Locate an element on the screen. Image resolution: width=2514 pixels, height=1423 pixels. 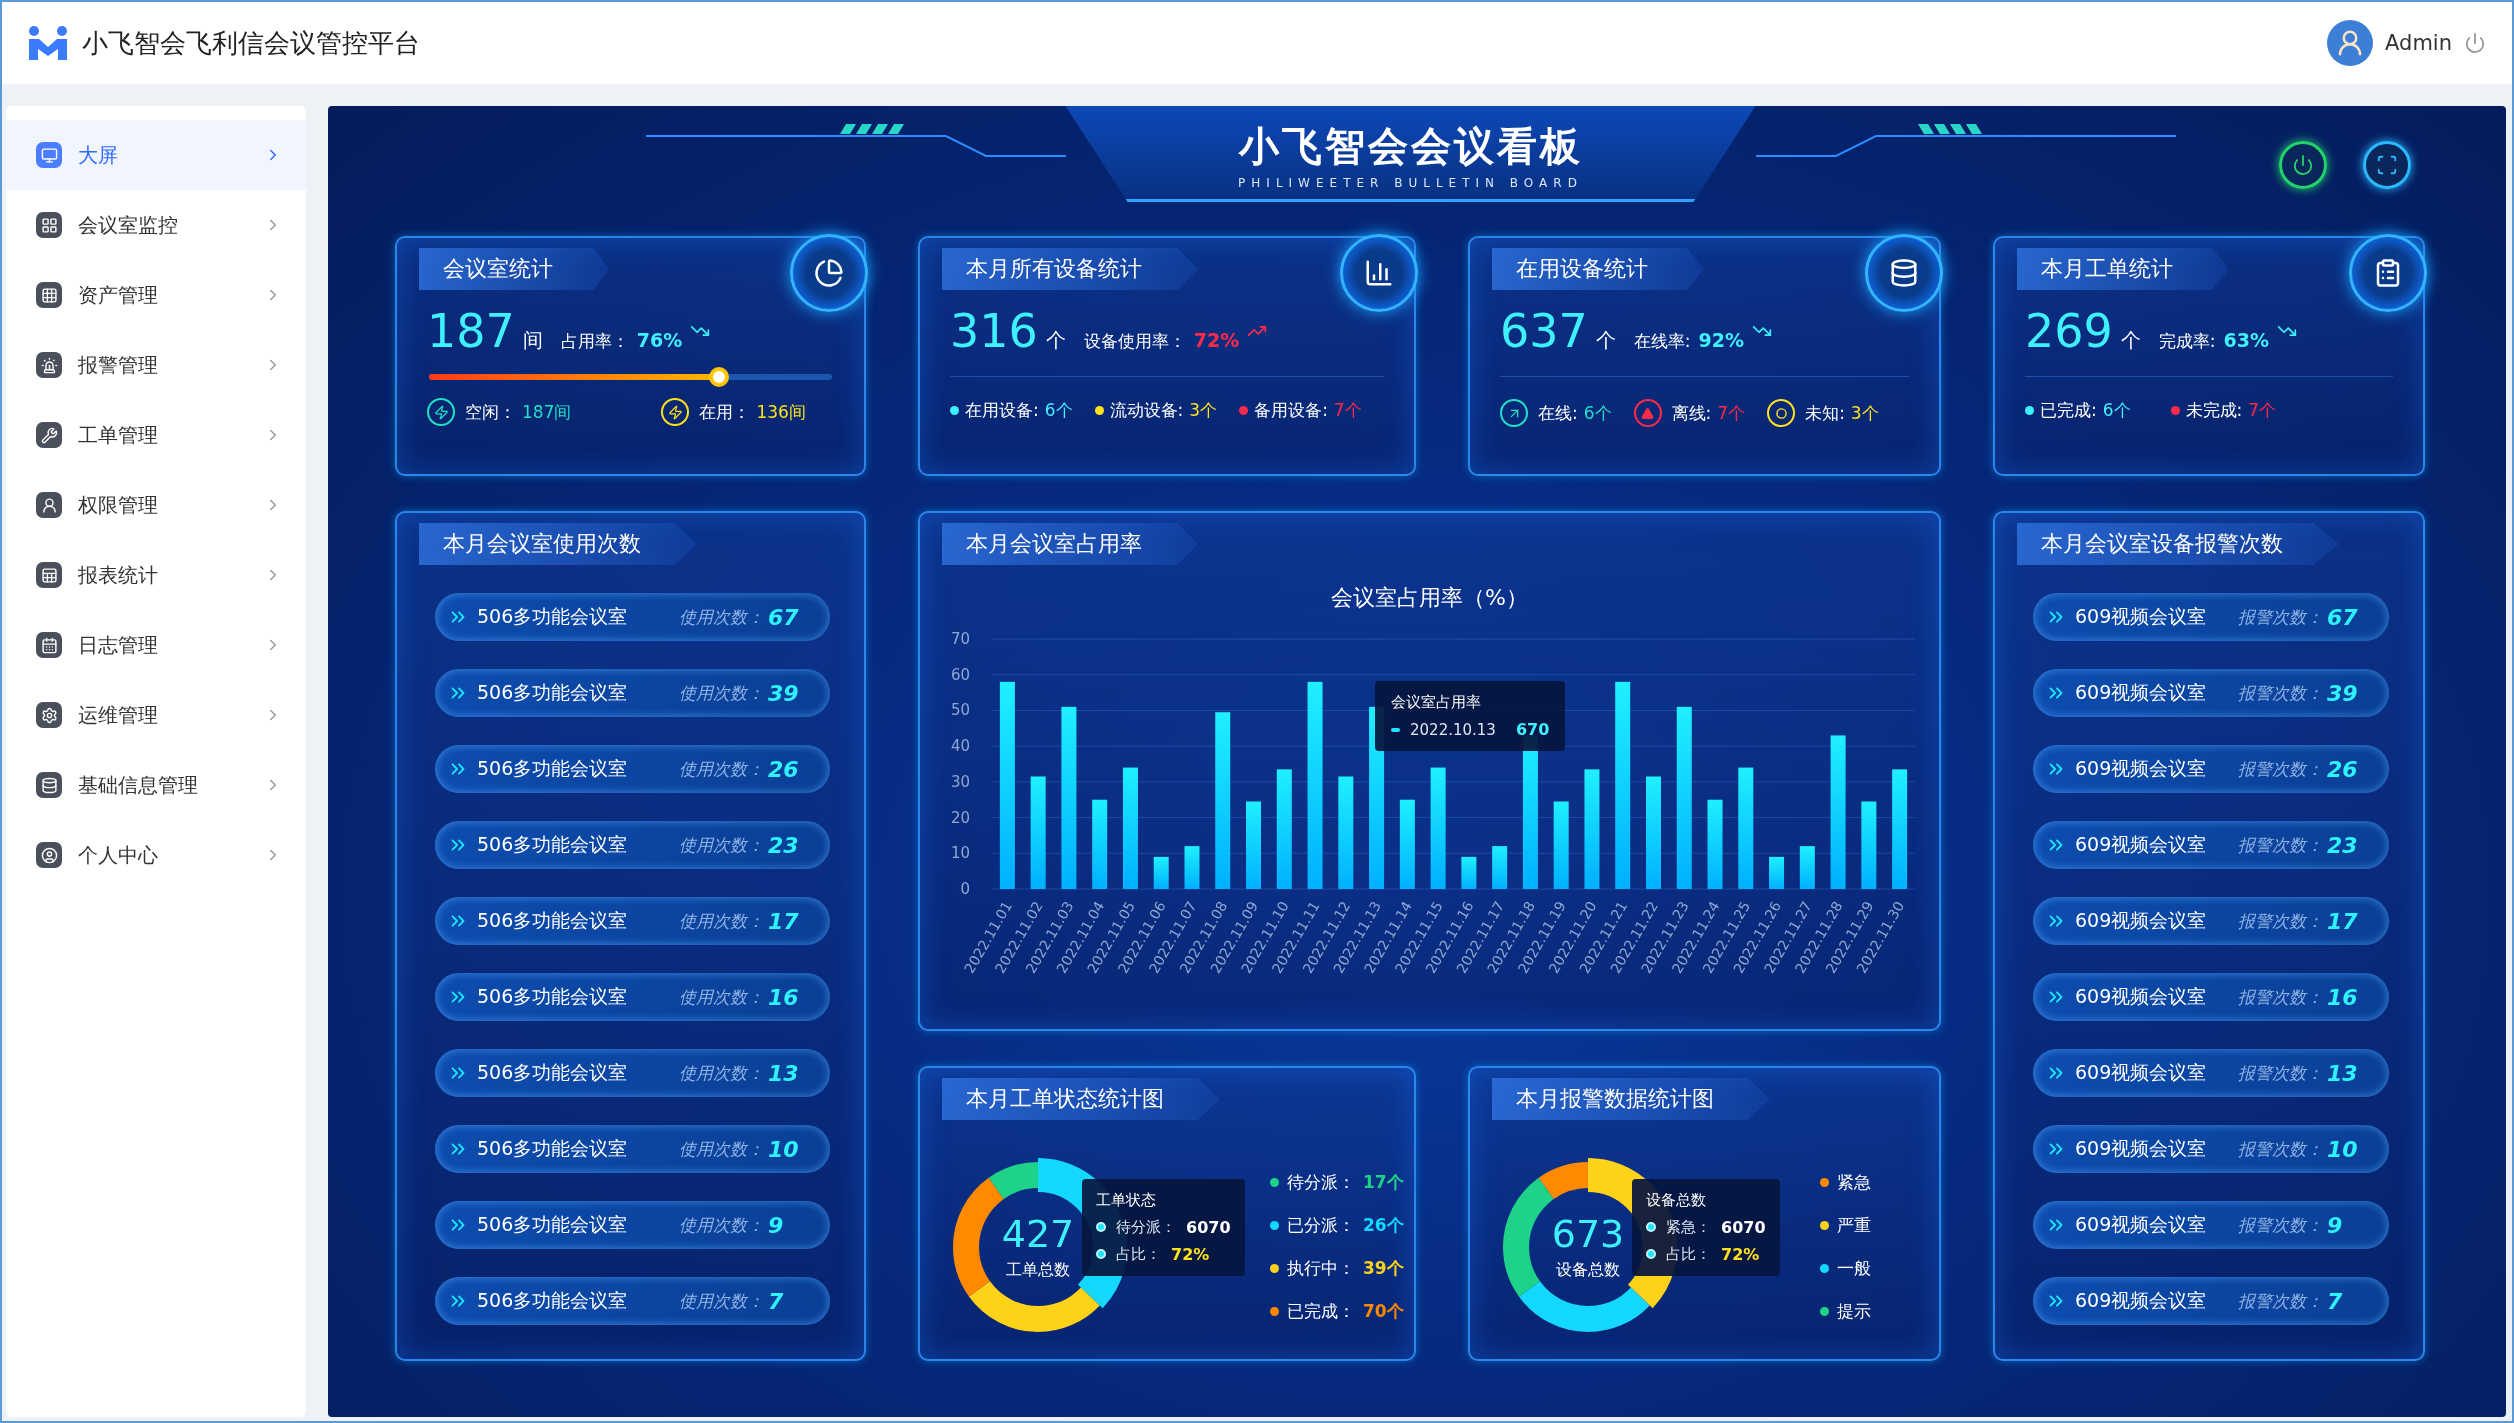
menu-item: 运维管理 is located at coordinates (156, 715).